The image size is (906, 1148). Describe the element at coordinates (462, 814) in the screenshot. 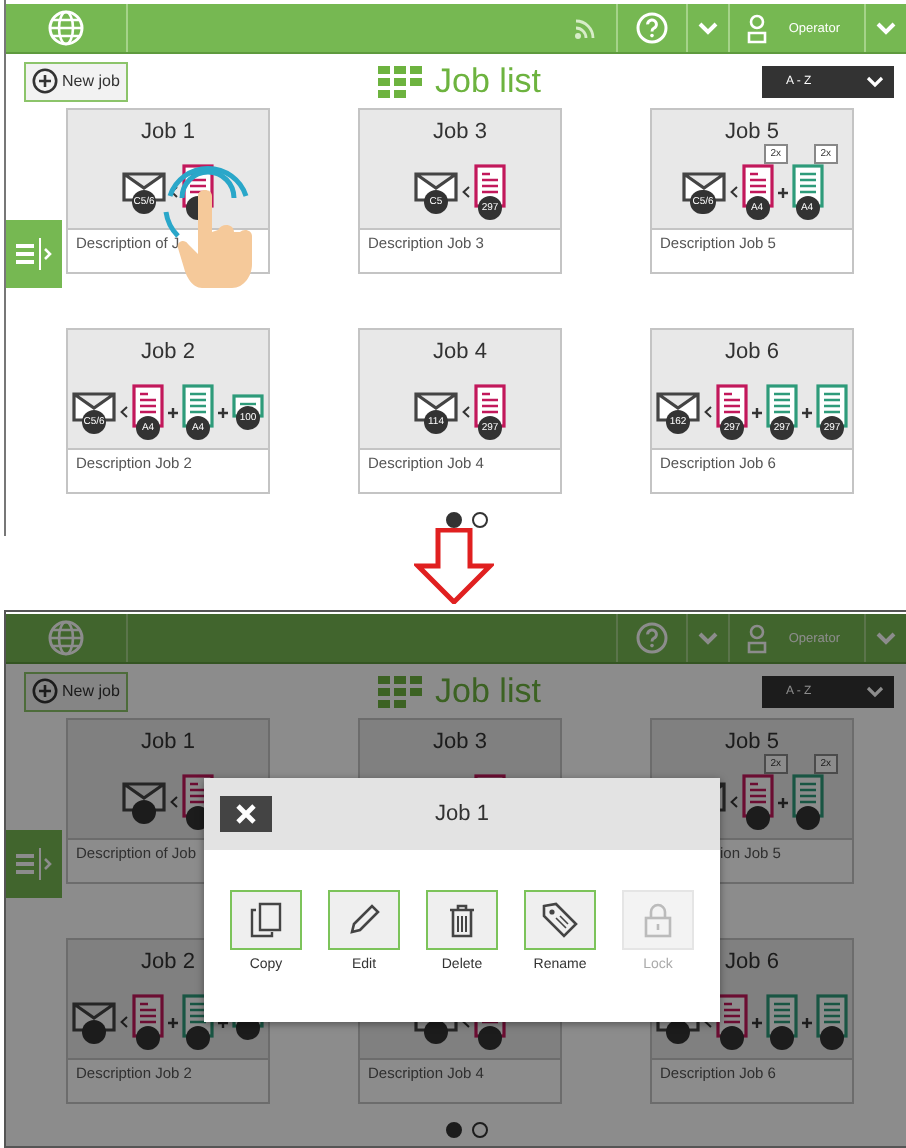

I see `dialog-title: Job 1` at that location.